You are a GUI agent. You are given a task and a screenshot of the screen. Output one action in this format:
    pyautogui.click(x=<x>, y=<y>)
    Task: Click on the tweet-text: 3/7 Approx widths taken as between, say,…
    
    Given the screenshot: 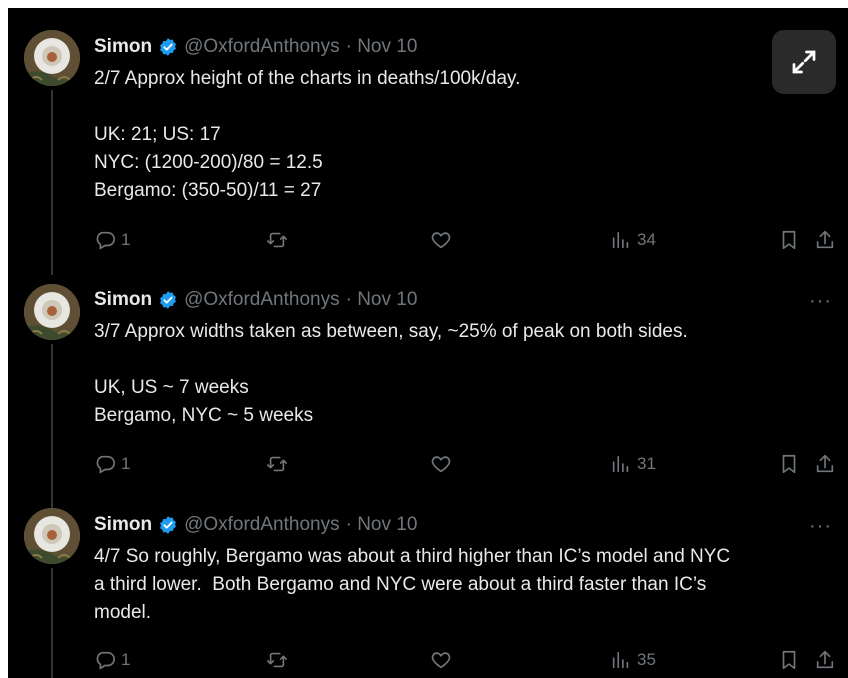 What is the action you would take?
    pyautogui.click(x=391, y=373)
    